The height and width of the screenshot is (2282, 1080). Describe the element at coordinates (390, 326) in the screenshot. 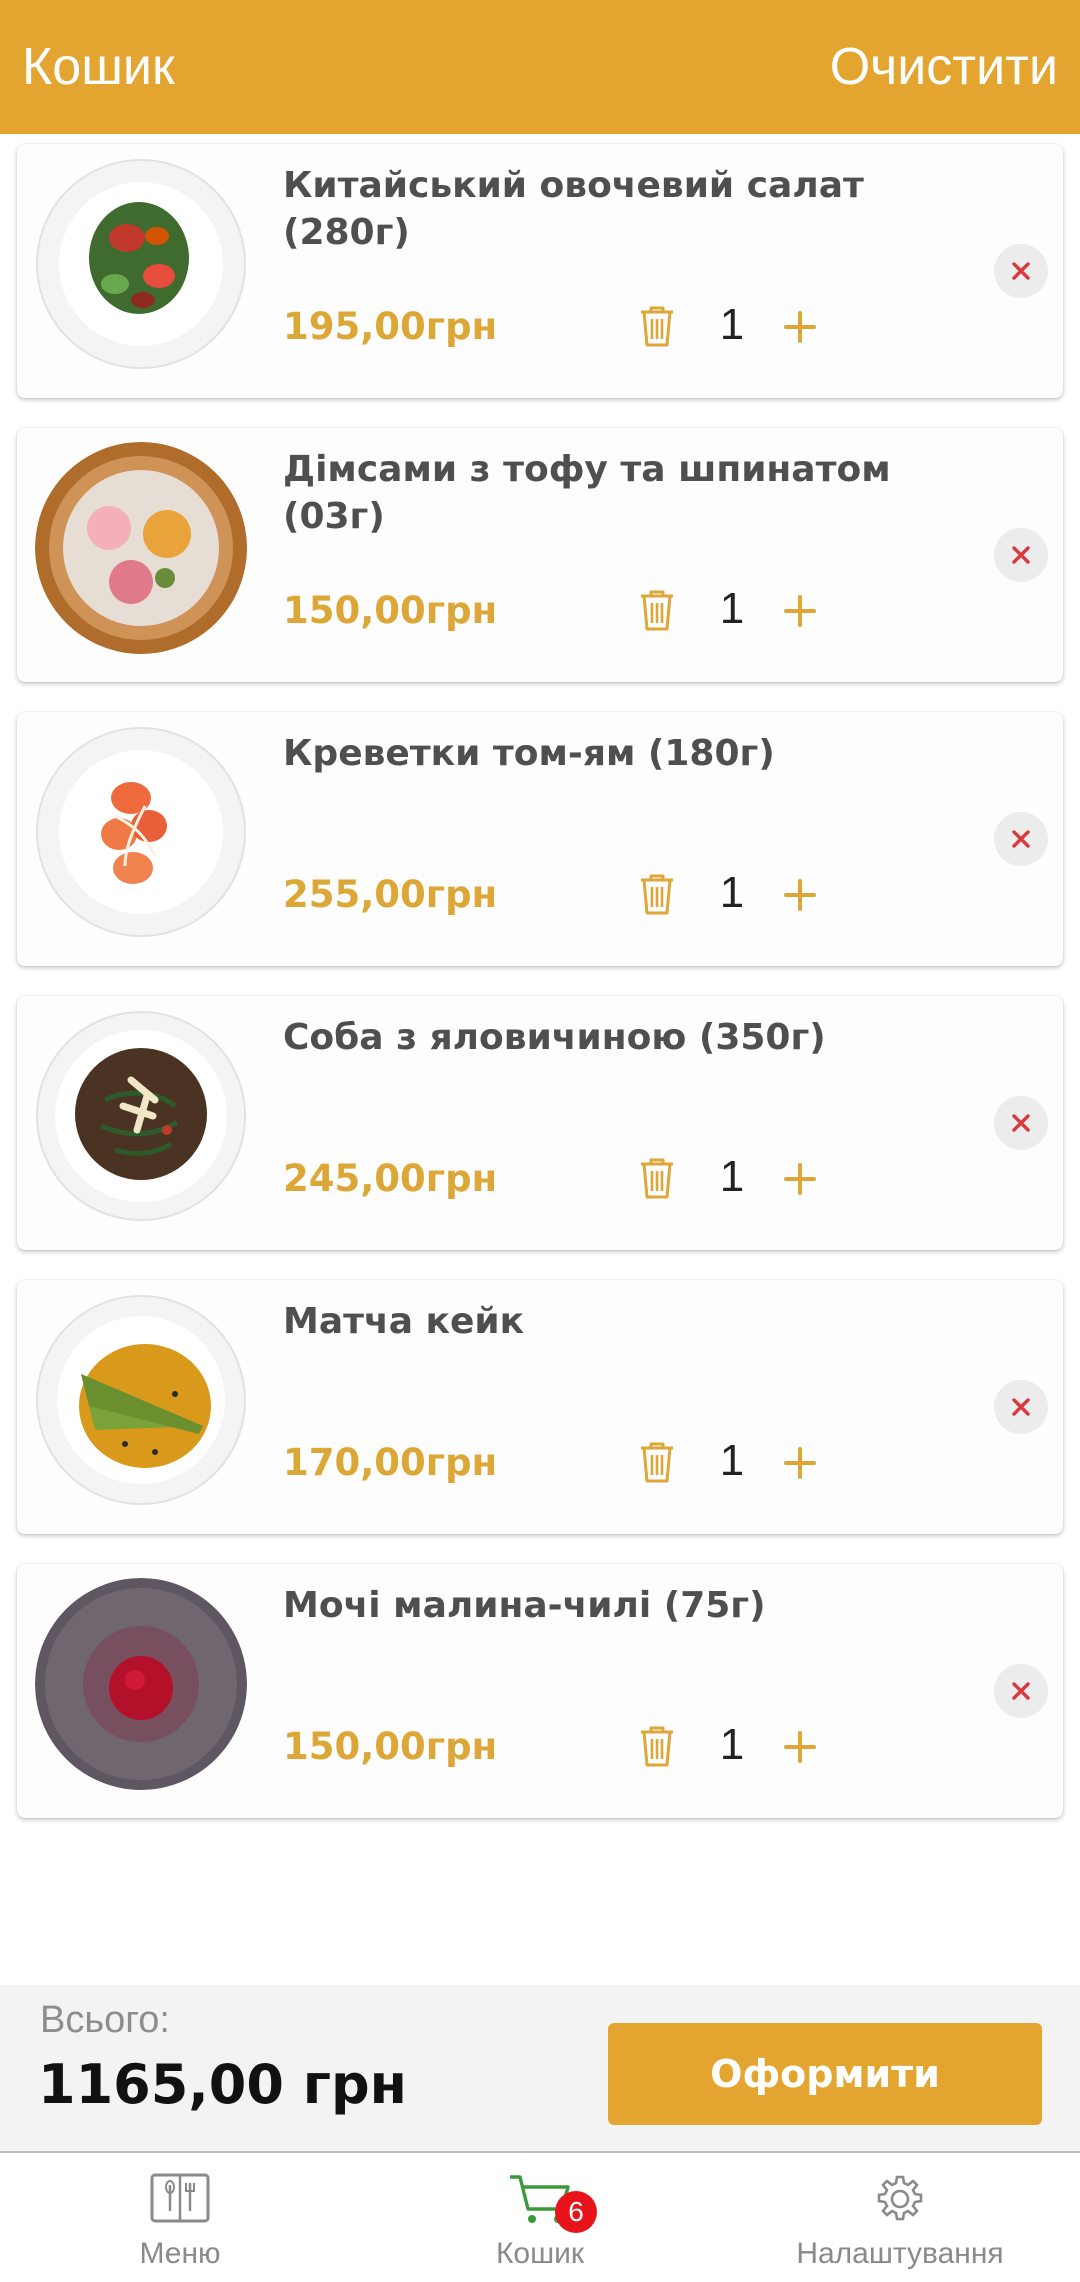

I see `dish-price: 195,00грн` at that location.